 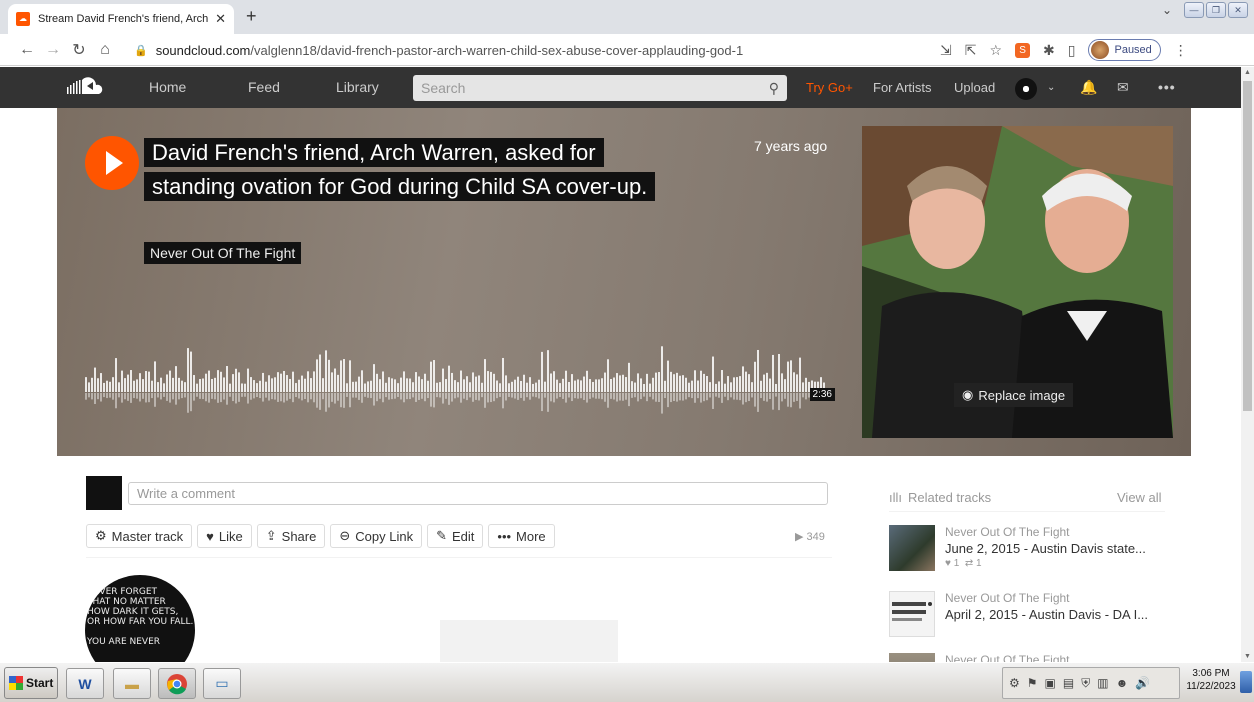 I want to click on scrollbar-thumb, so click(x=1247, y=246).